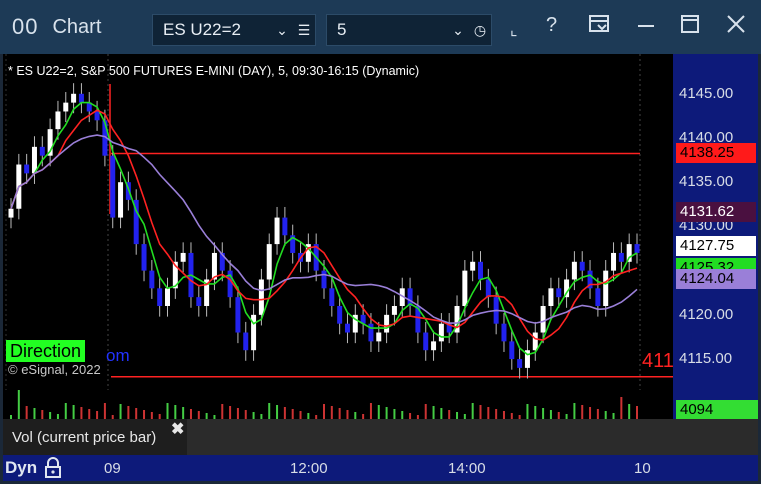 The width and height of the screenshot is (761, 484). Describe the element at coordinates (646, 27) in the screenshot. I see `minimize-icon` at that location.